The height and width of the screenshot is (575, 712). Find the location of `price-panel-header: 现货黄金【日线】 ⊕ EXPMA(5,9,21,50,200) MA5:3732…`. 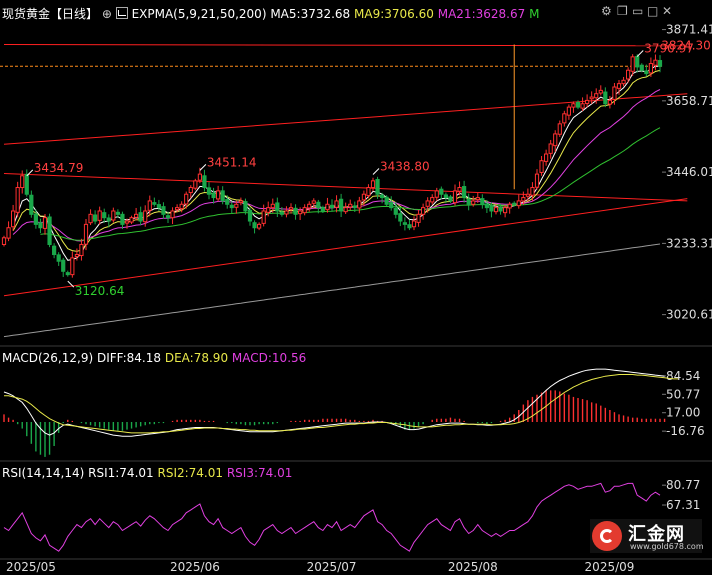

price-panel-header: 现货黄金【日线】 ⊕ EXPMA(5,9,21,50,200) MA5:3732… is located at coordinates (270, 14).